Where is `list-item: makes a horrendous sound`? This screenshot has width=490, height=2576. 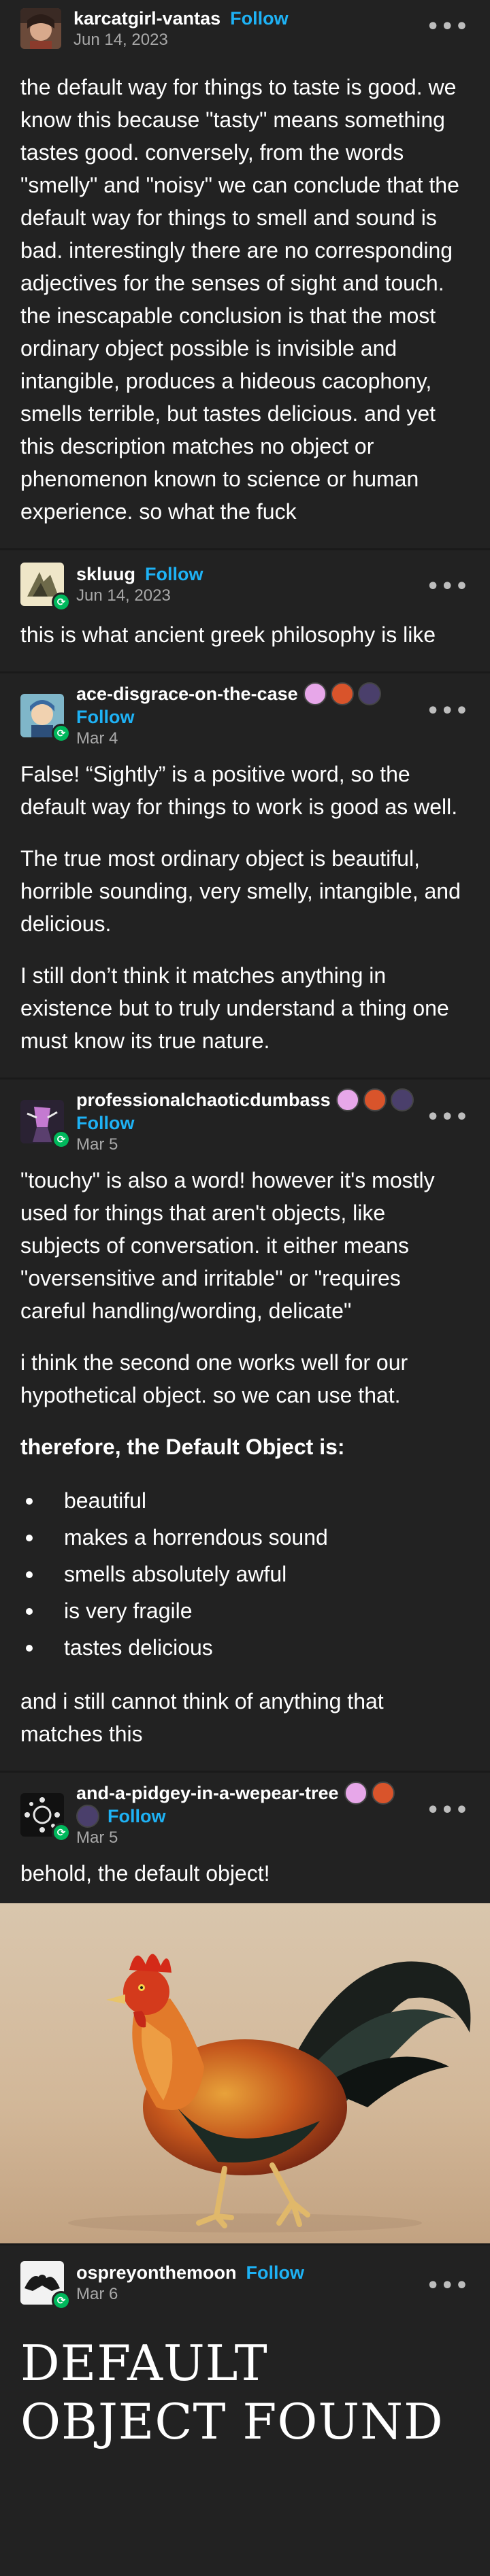
list-item: makes a horrendous sound is located at coordinates (245, 1537).